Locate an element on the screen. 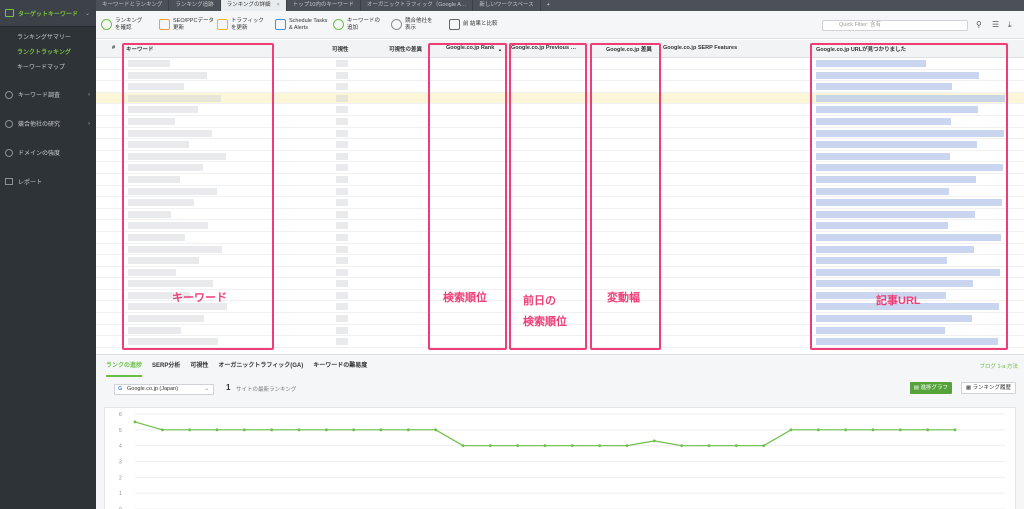  download-icon: ⤓ is located at coordinates (1012, 25).